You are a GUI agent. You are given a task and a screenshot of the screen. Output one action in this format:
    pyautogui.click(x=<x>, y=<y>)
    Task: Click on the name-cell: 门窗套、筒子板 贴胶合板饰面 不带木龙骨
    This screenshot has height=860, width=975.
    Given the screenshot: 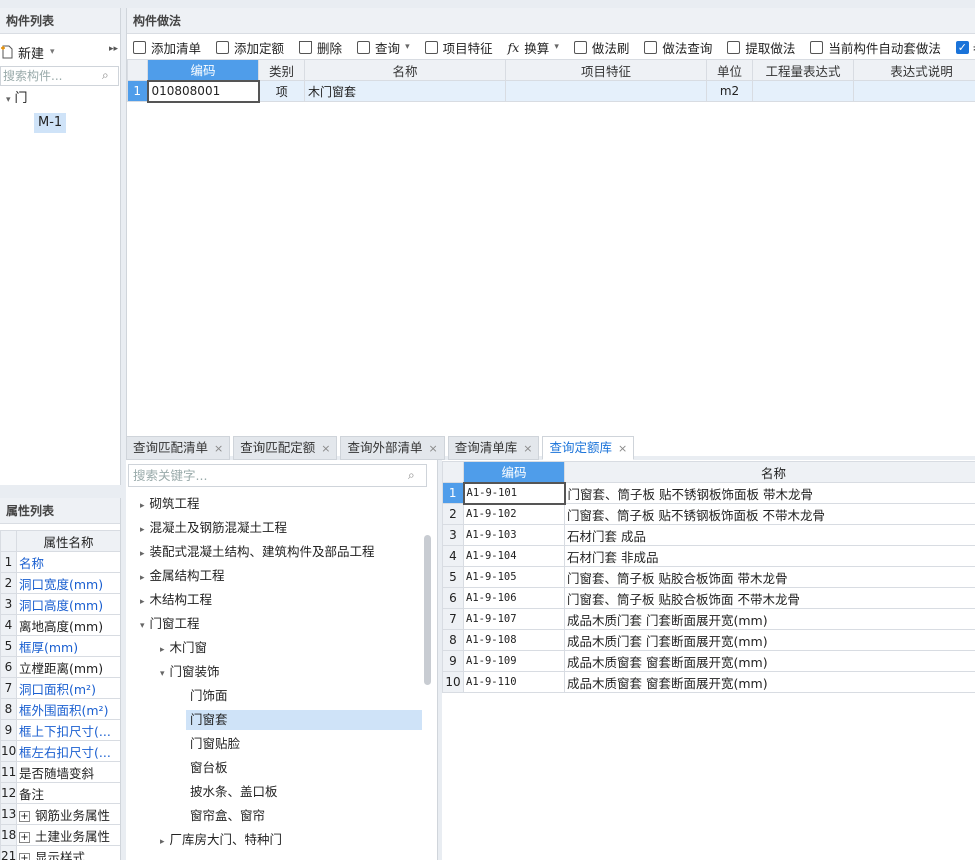 What is the action you would take?
    pyautogui.click(x=769, y=598)
    